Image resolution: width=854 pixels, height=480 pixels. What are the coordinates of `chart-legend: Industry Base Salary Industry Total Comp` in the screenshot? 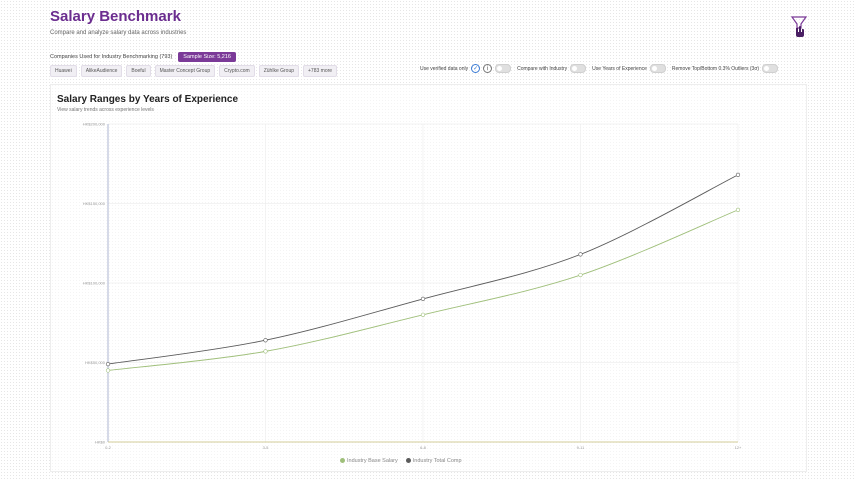 It's located at (401, 461).